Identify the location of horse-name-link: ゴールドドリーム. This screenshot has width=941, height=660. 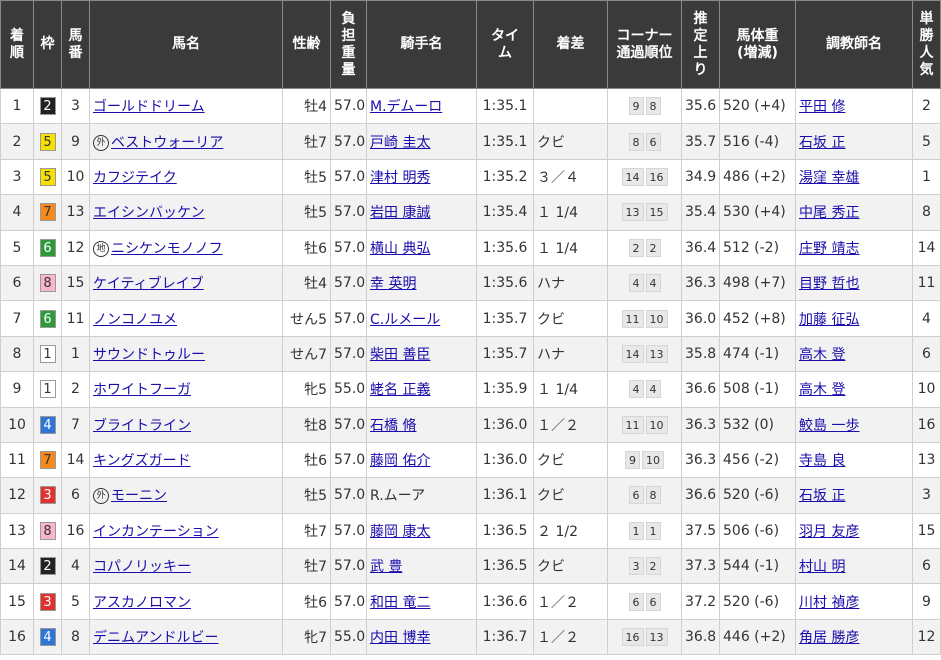
(149, 107).